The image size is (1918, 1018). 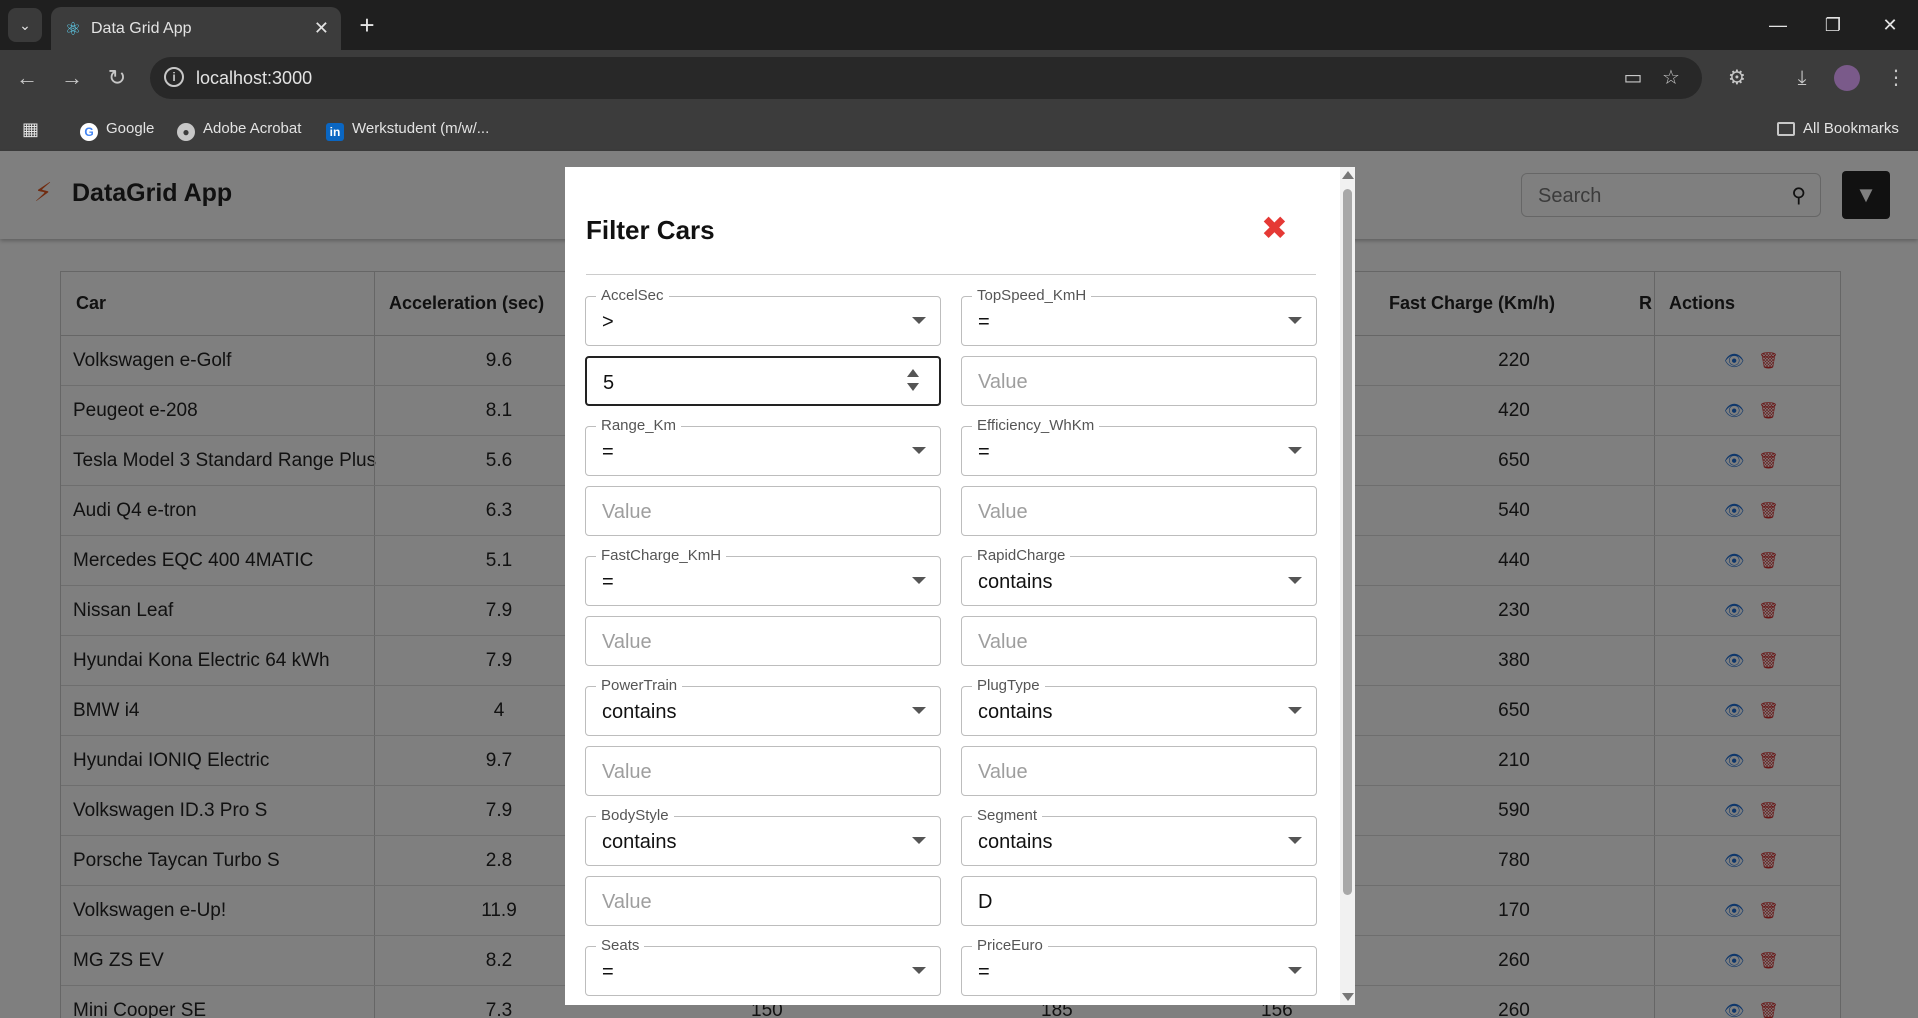 What do you see at coordinates (254, 78) in the screenshot?
I see `url-text: localhost:3000` at bounding box center [254, 78].